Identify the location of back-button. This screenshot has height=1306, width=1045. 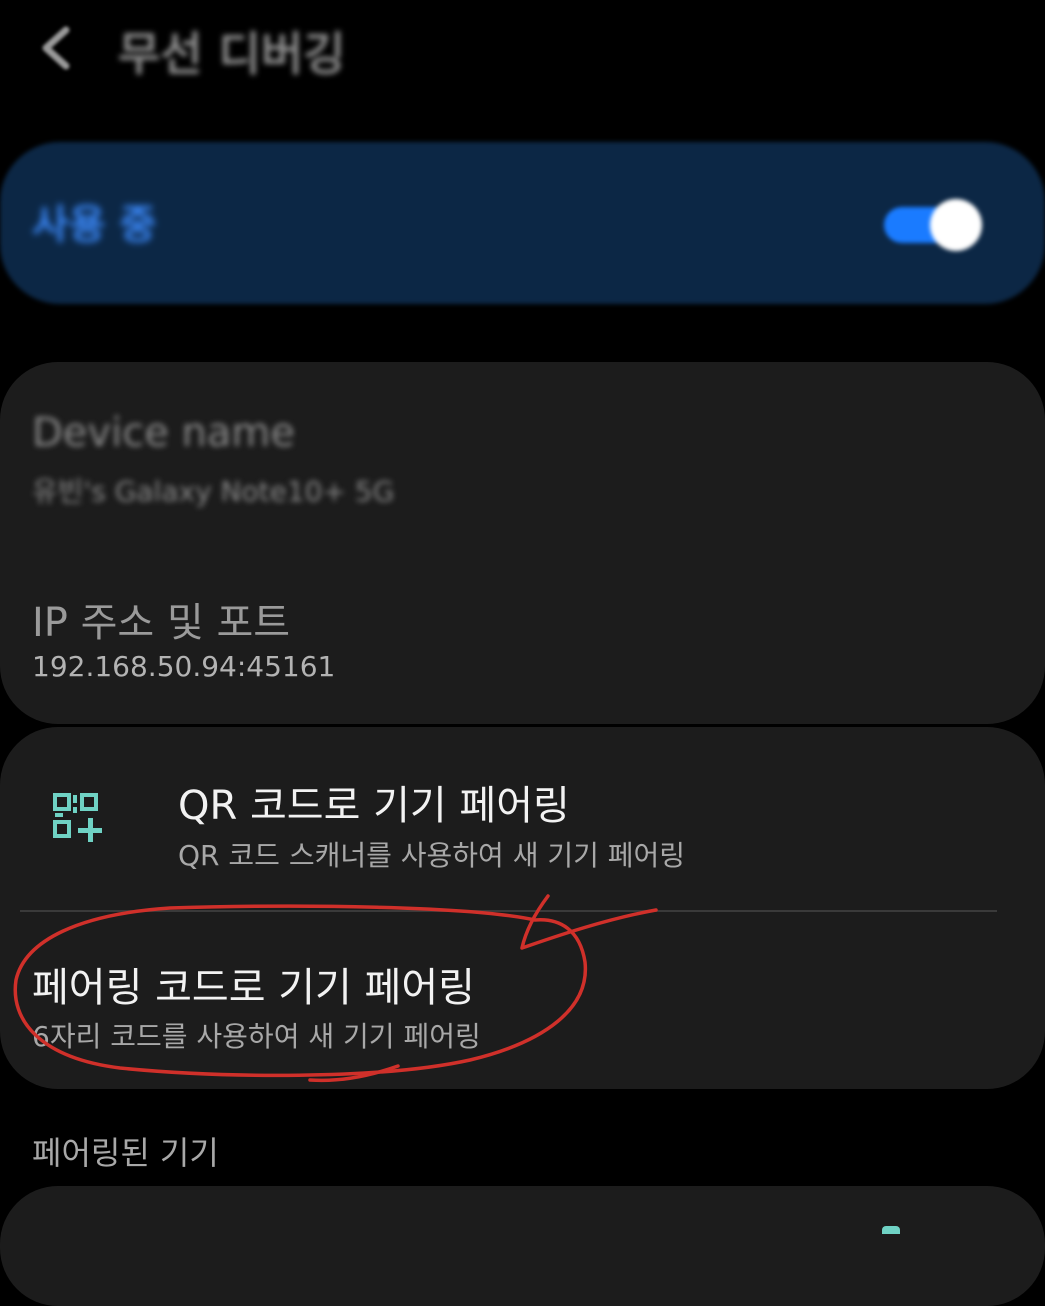
(58, 48).